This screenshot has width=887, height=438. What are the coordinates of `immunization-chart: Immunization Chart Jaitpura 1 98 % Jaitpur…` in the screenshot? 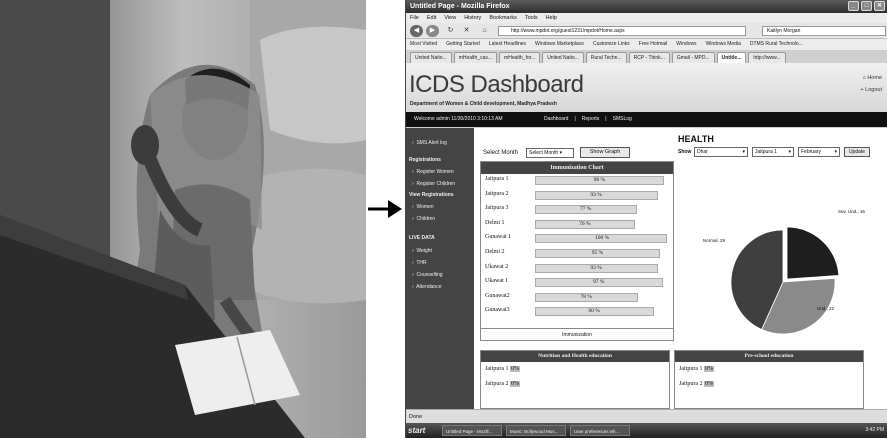 It's located at (577, 251).